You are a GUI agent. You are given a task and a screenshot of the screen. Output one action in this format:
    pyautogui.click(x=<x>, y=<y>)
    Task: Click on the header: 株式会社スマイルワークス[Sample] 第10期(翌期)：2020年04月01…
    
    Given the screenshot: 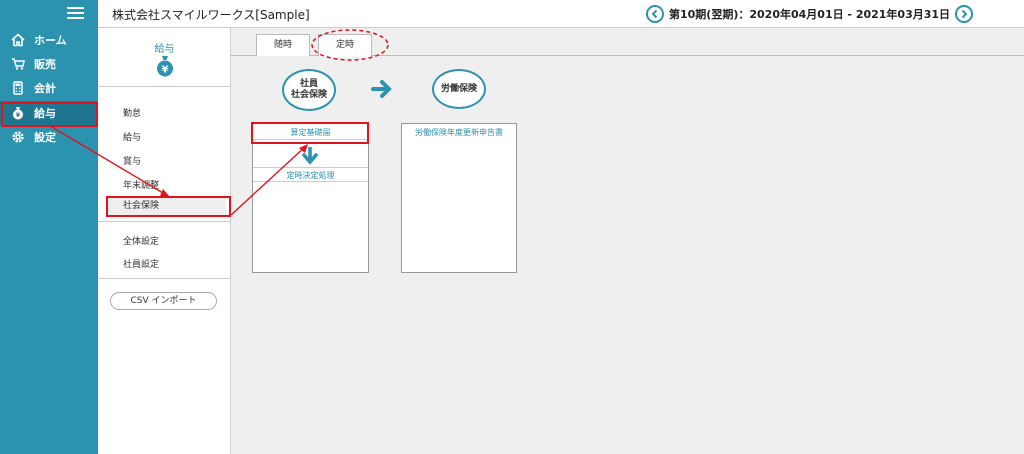 What is the action you would take?
    pyautogui.click(x=561, y=14)
    